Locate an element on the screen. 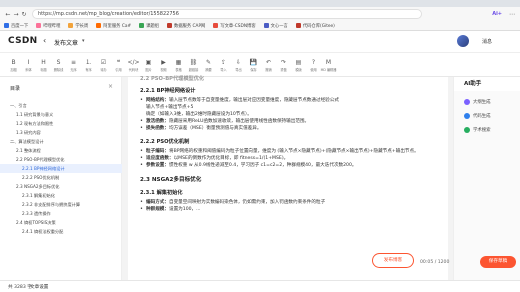 The height and width of the screenshot is (292, 520). toolbar-icon: ✎ is located at coordinates (208, 62).